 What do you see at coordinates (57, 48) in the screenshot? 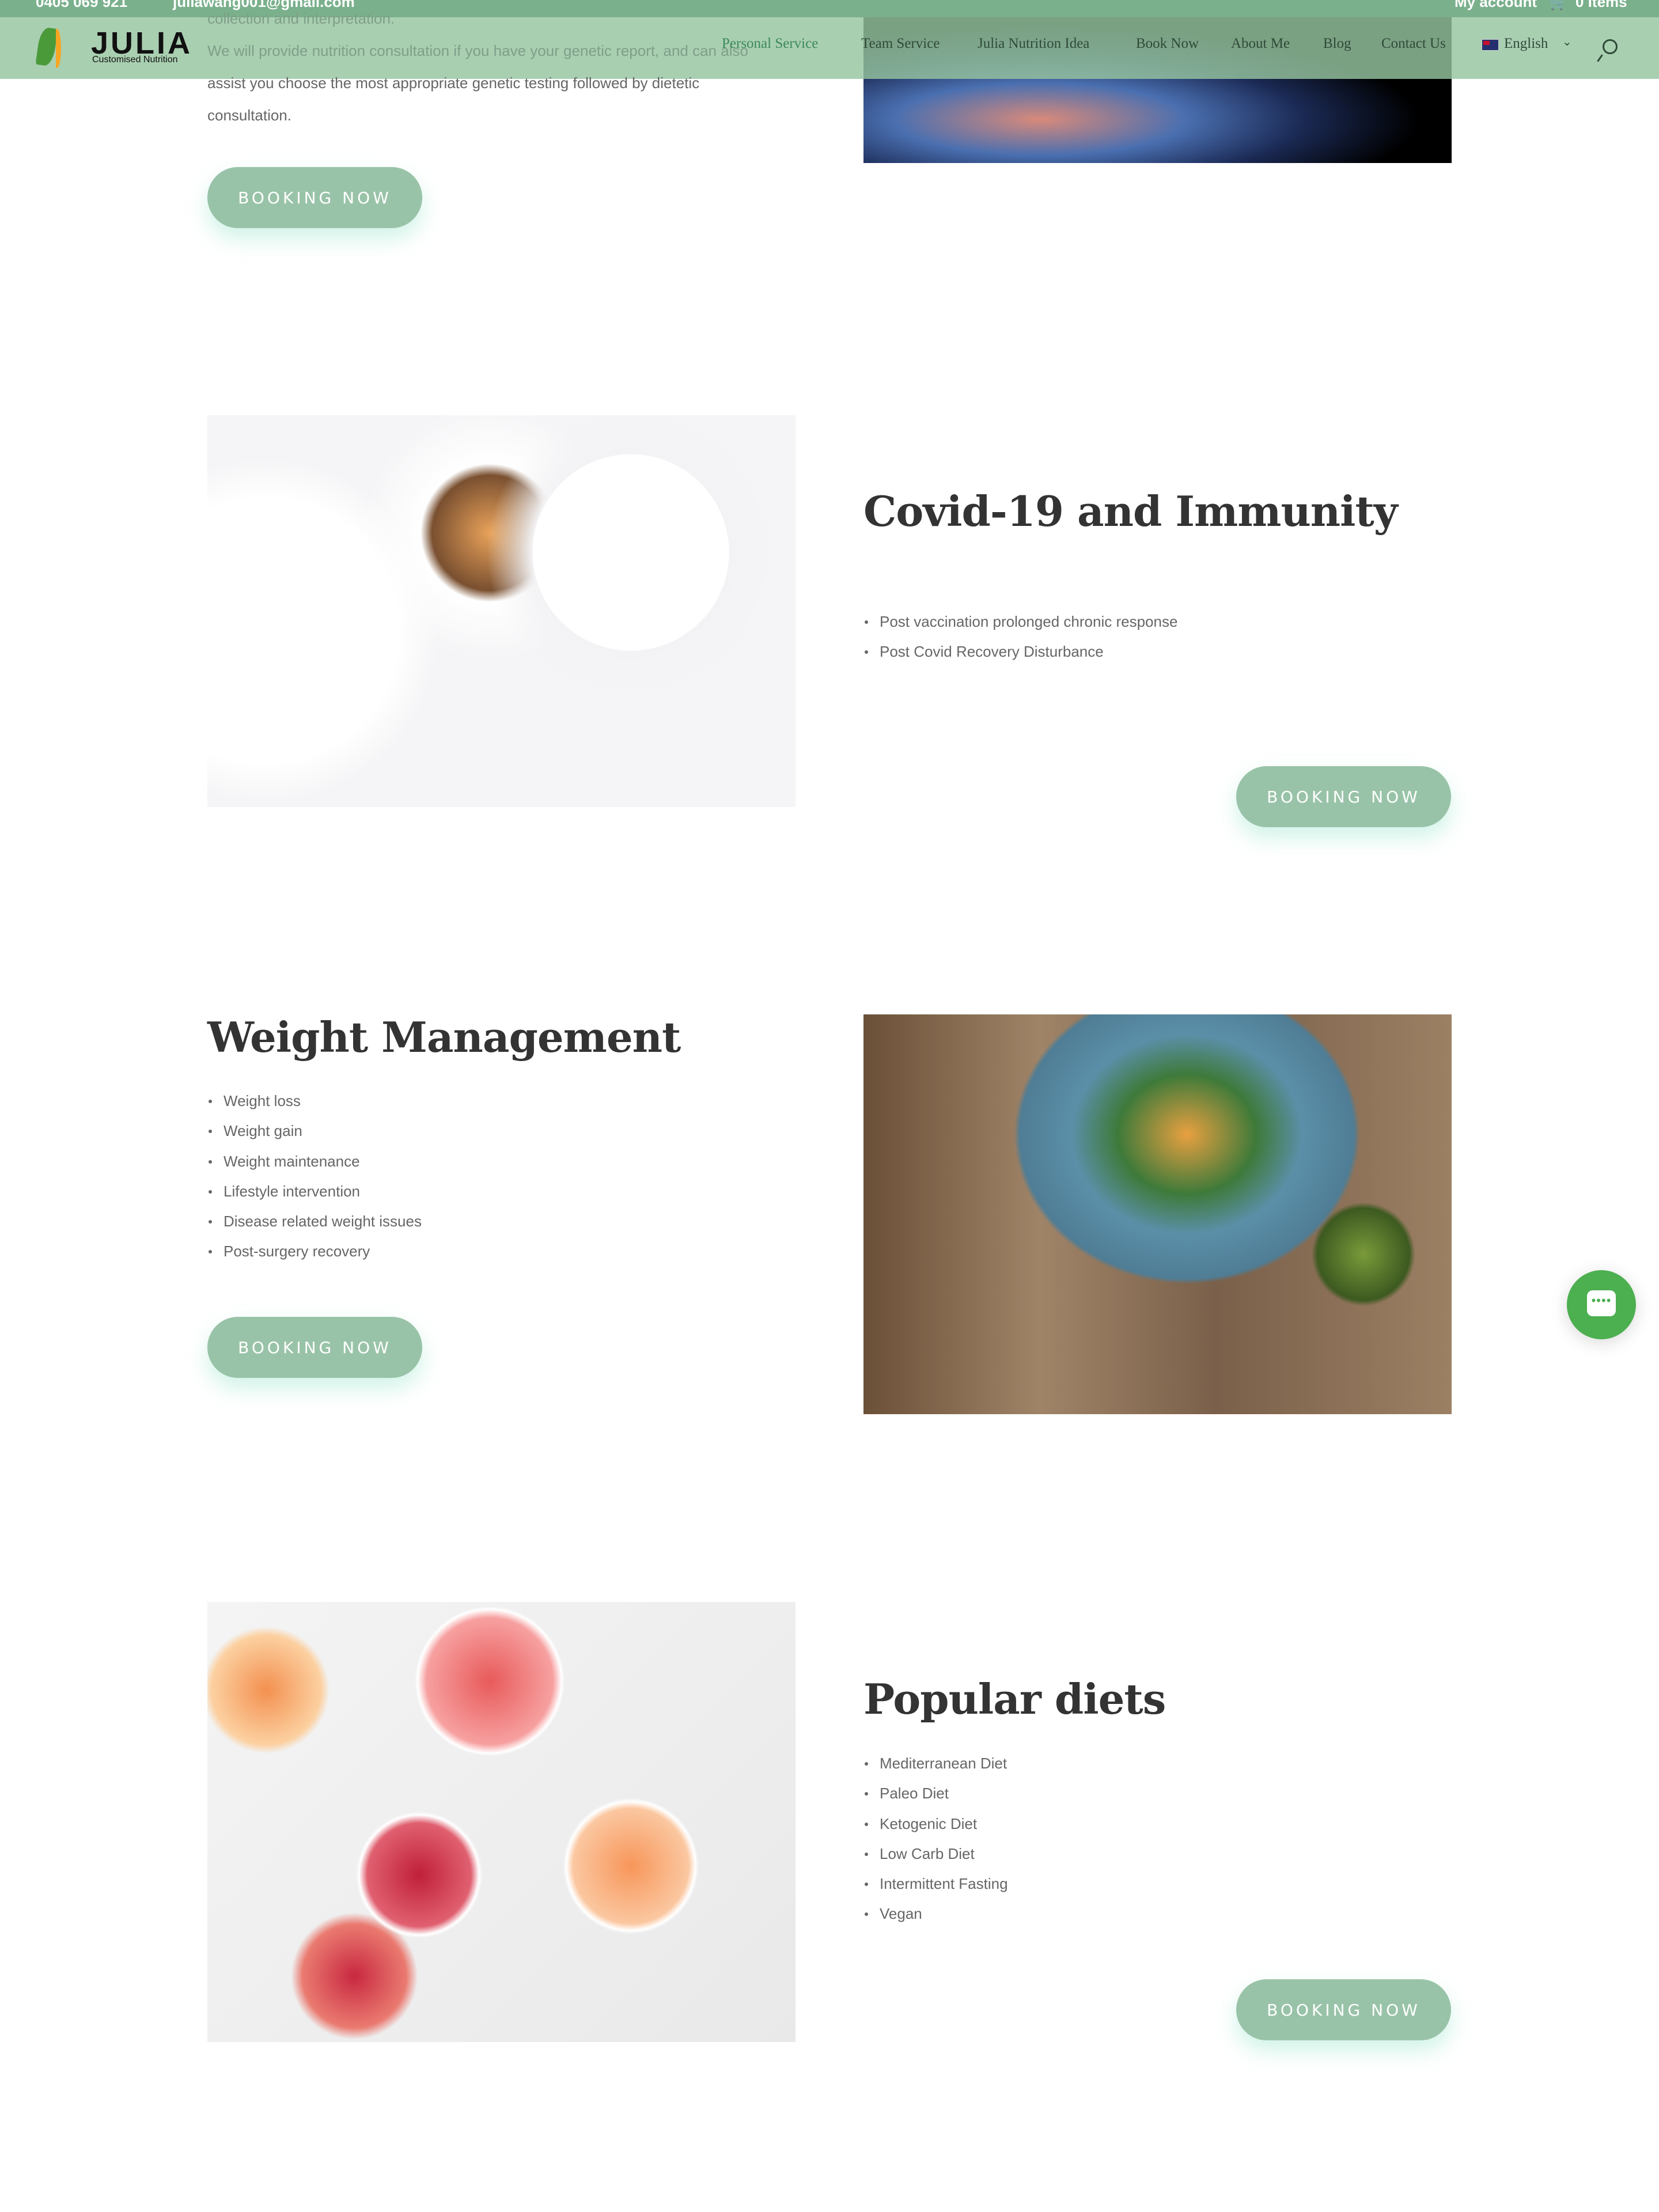
I see `logo-arc-icon` at bounding box center [57, 48].